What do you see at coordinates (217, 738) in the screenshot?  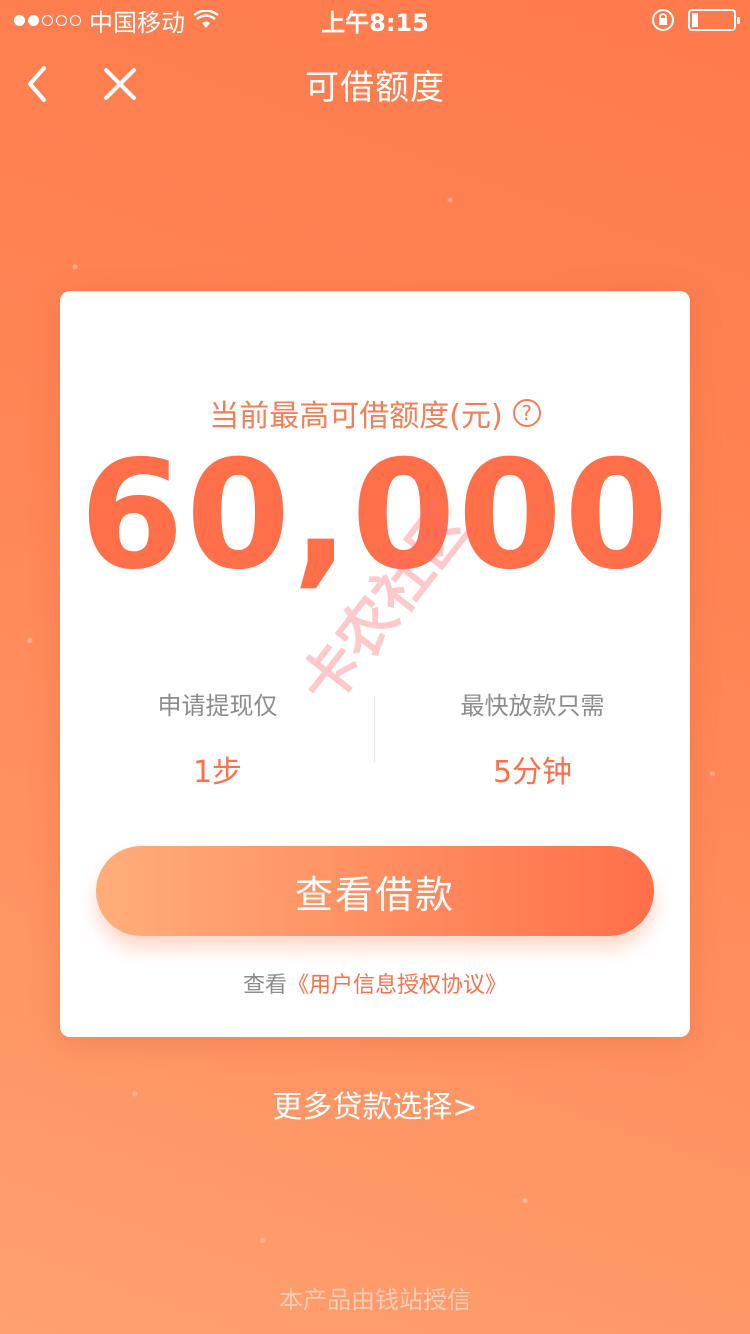 I see `stat-steps: 申请提现仅 1步` at bounding box center [217, 738].